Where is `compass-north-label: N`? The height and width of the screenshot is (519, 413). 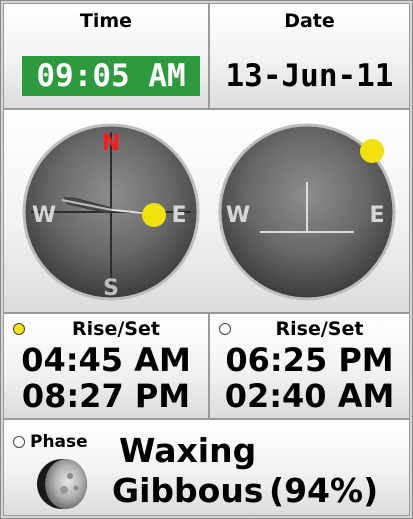 compass-north-label: N is located at coordinates (111, 143).